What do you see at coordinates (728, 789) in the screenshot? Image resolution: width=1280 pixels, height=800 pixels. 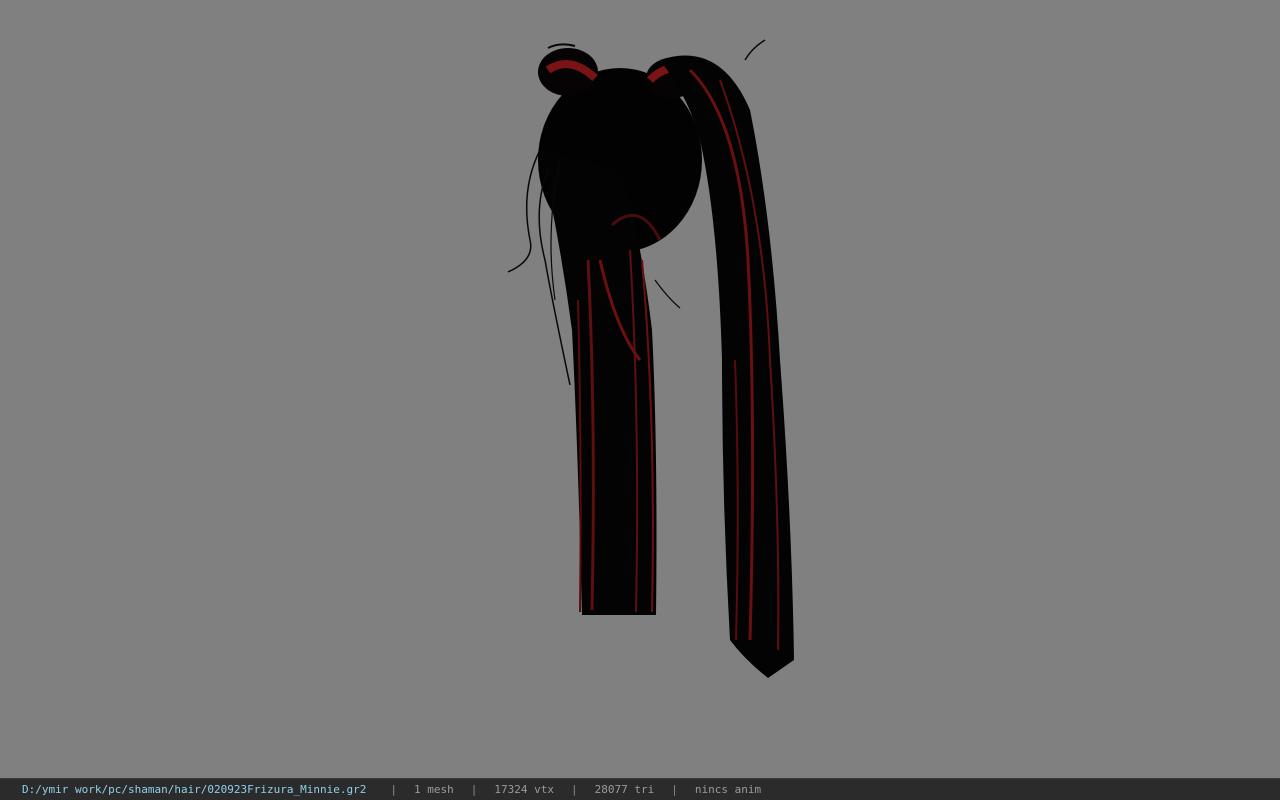 I see `animation-status-label: nincs anim` at bounding box center [728, 789].